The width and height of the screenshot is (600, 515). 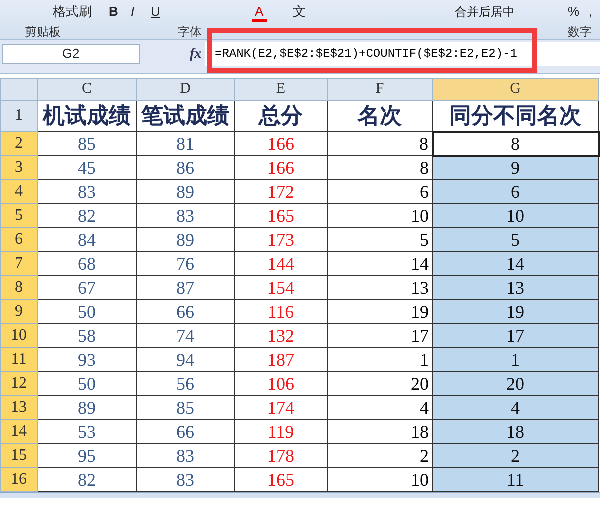 I want to click on row-header: 11, so click(x=19, y=360).